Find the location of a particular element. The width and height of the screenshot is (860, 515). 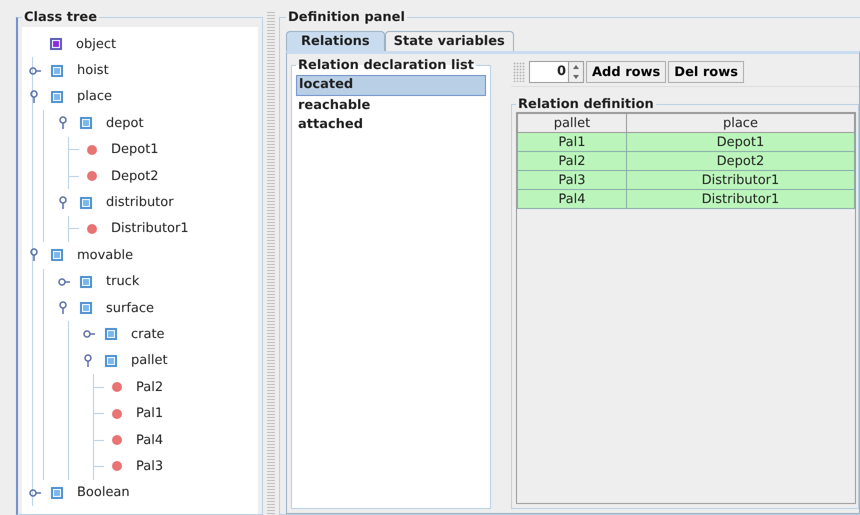

table-cell: Pal2 is located at coordinates (572, 161).